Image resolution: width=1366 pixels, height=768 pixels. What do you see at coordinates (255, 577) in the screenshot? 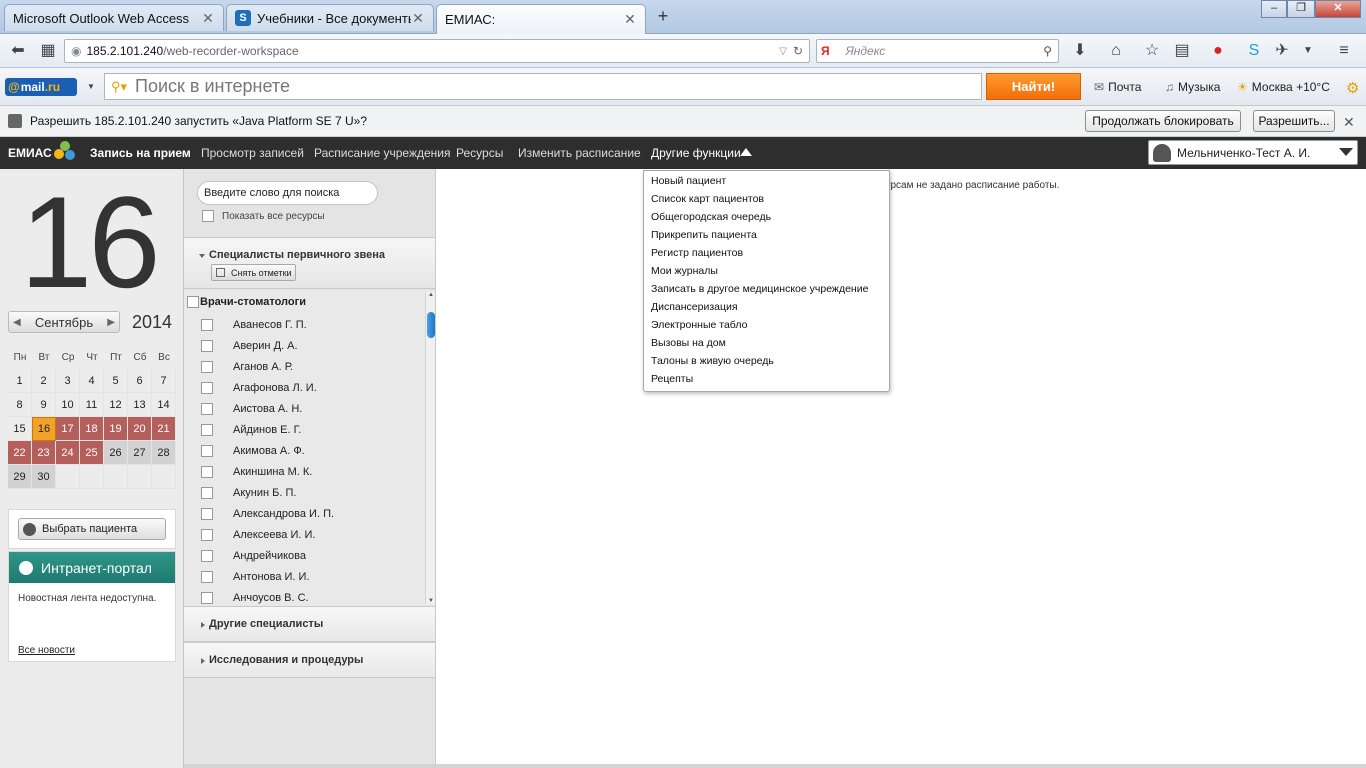
I see `doctor-row: Антонова И. И.` at bounding box center [255, 577].